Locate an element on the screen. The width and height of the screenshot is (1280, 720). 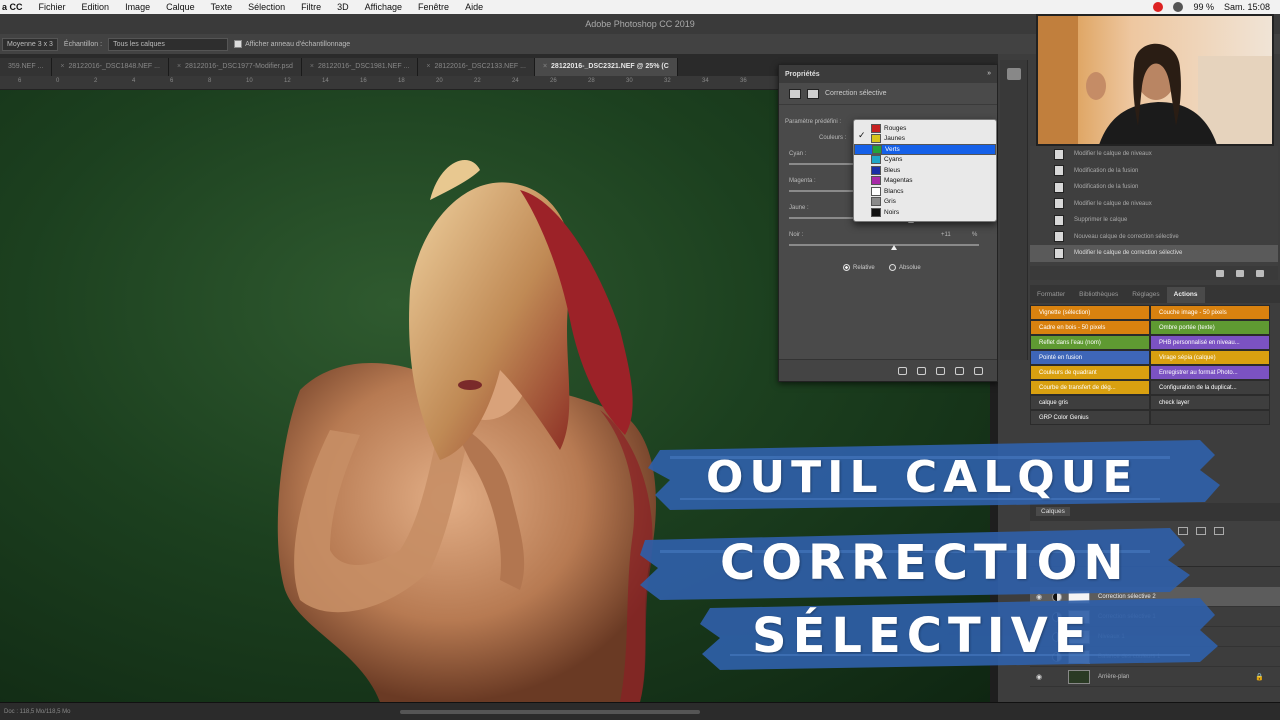
black-value: +11 is located at coordinates (946, 235).